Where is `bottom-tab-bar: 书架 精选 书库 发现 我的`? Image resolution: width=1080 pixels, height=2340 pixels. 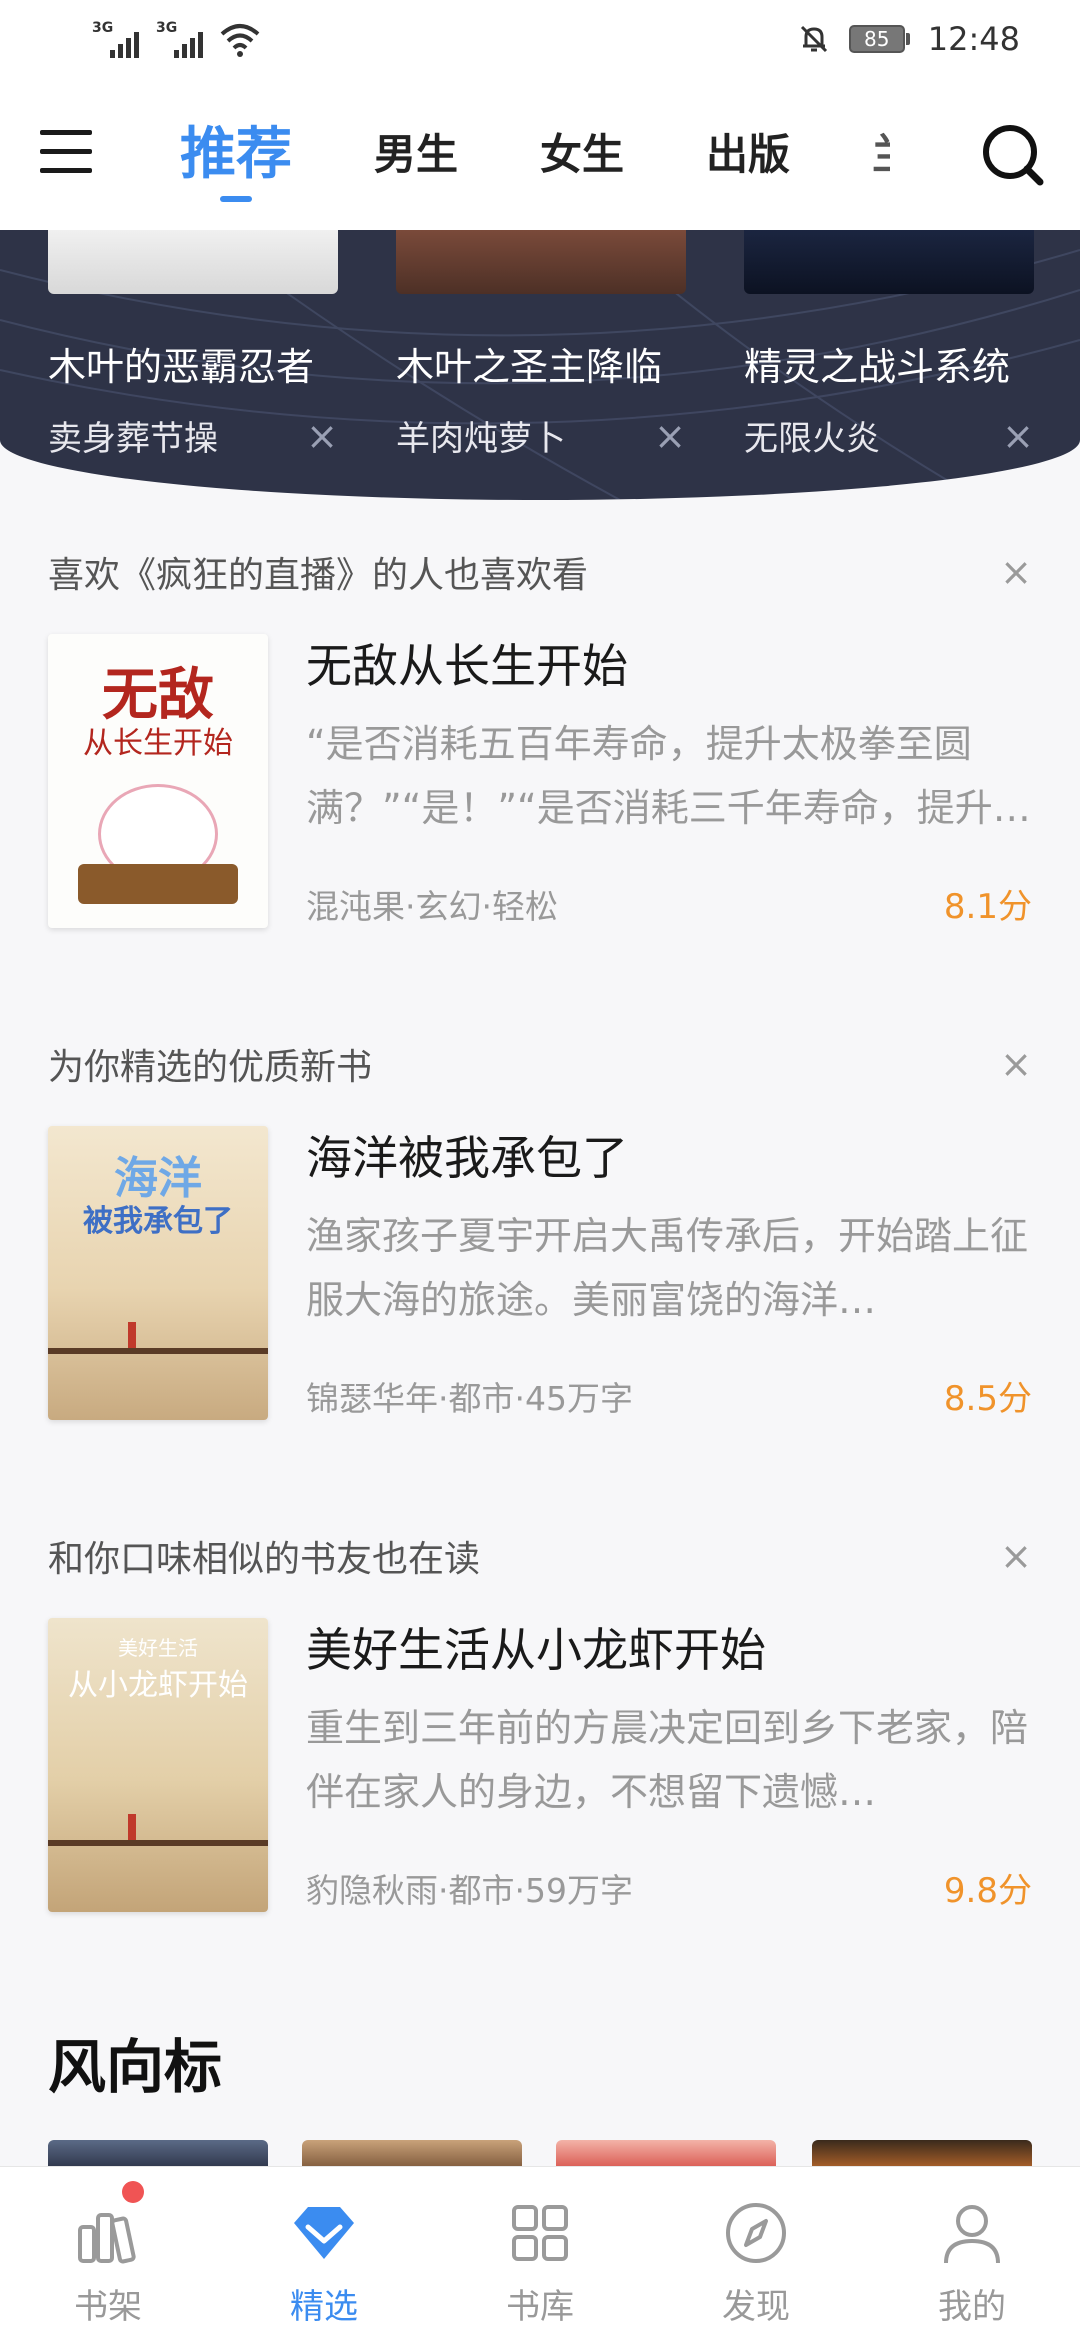 bottom-tab-bar: 书架 精选 书库 发现 我的 is located at coordinates (540, 2253).